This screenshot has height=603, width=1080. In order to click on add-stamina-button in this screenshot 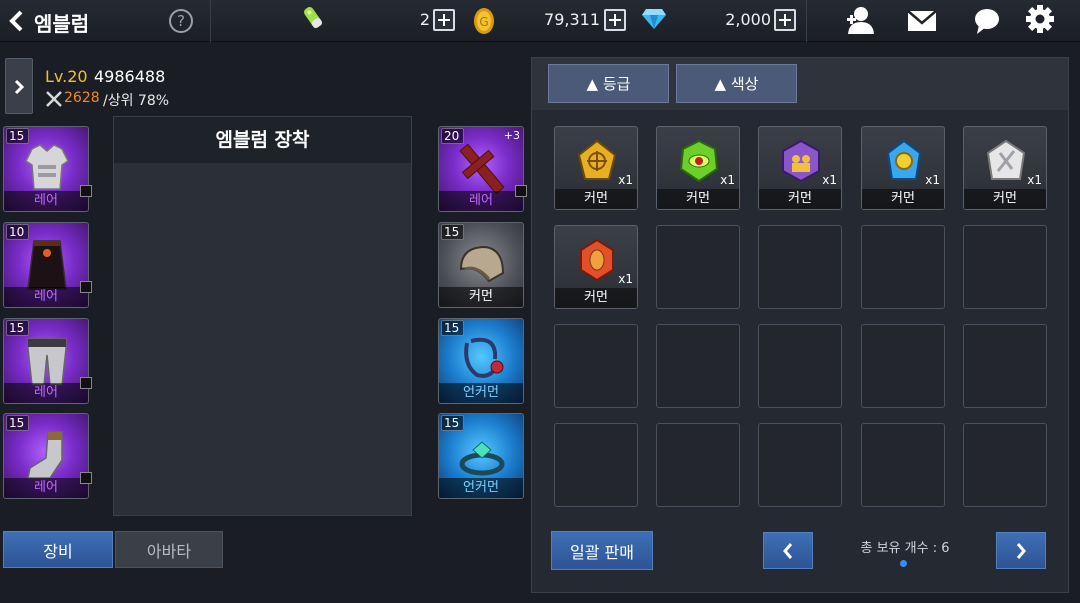, I will do `click(444, 20)`.